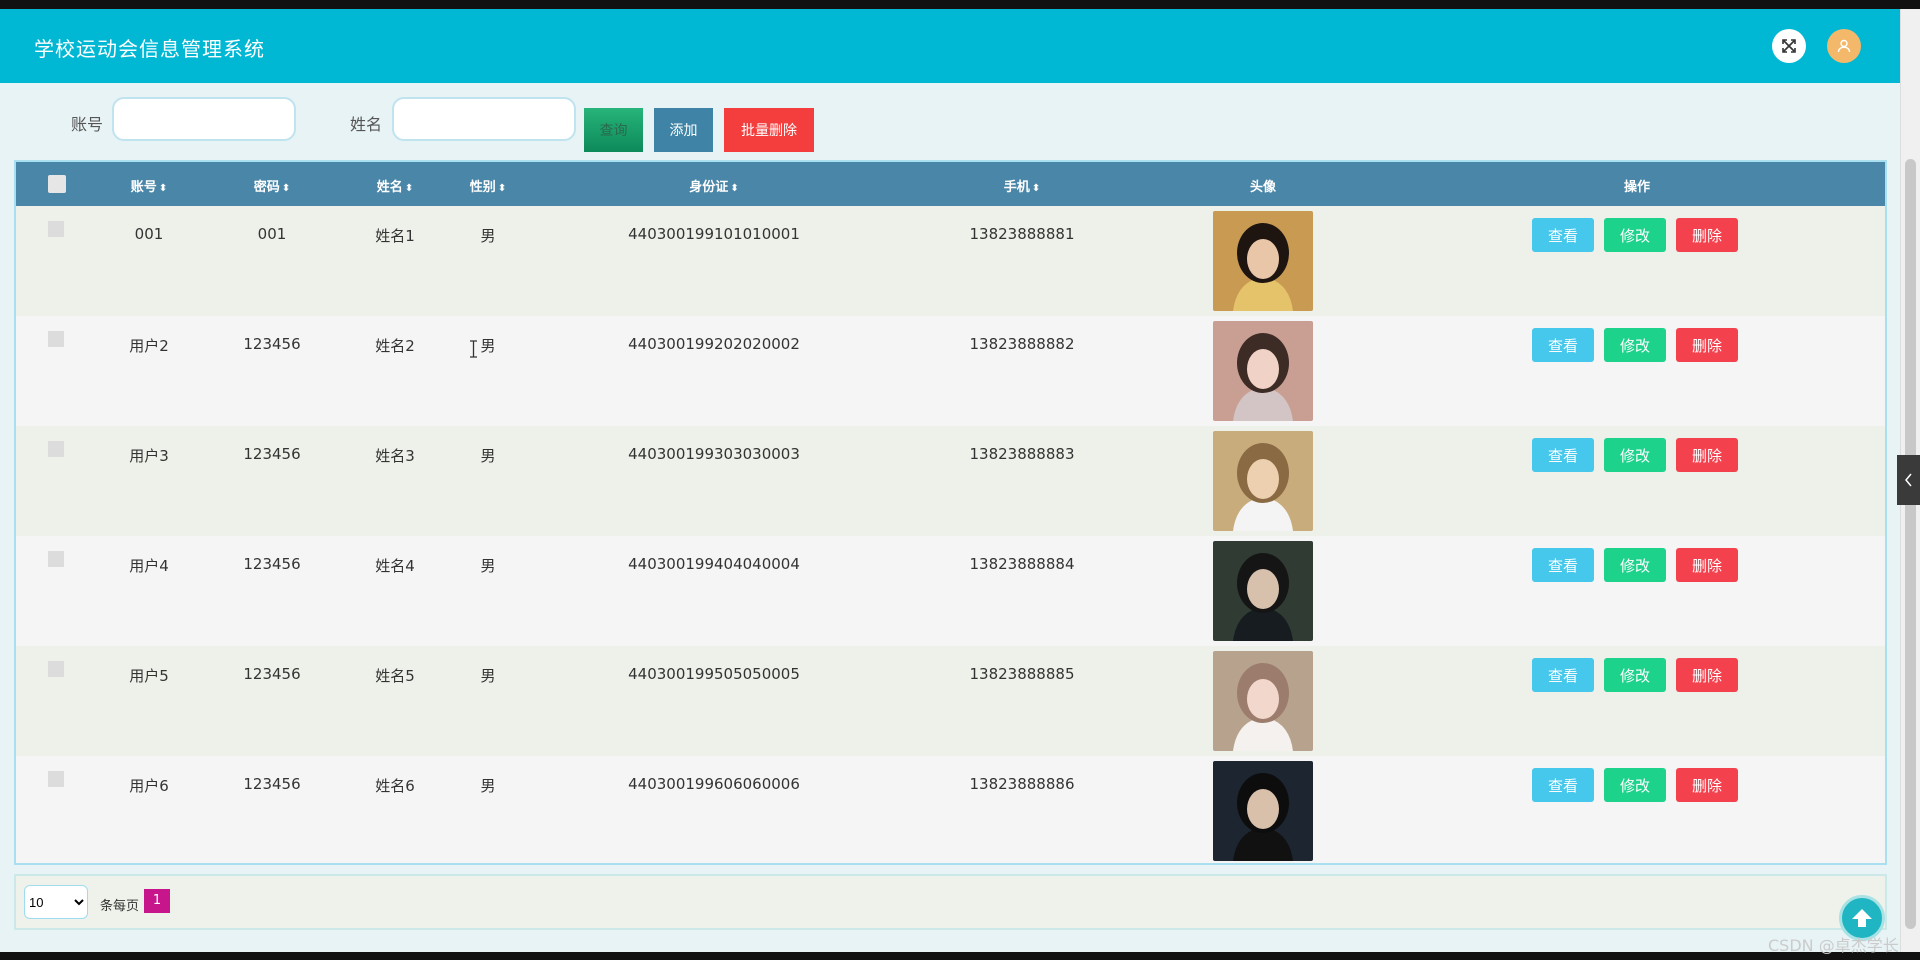 The width and height of the screenshot is (1920, 960). I want to click on cell-name: 姓名1, so click(395, 236).